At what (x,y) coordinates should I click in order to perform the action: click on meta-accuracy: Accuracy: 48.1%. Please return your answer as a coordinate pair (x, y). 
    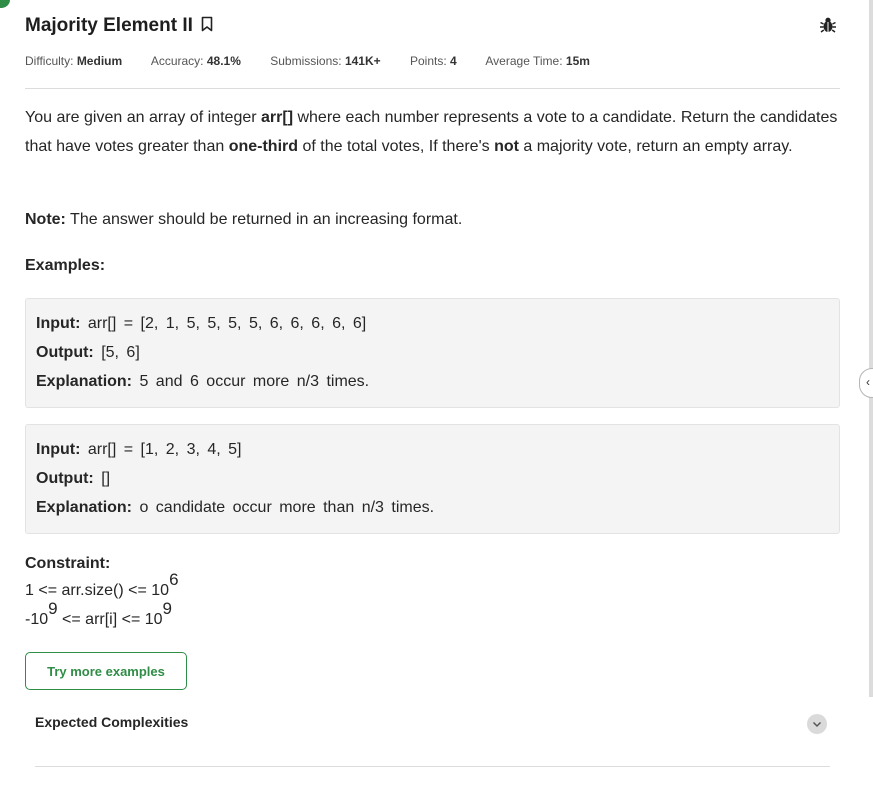
    Looking at the image, I should click on (195, 61).